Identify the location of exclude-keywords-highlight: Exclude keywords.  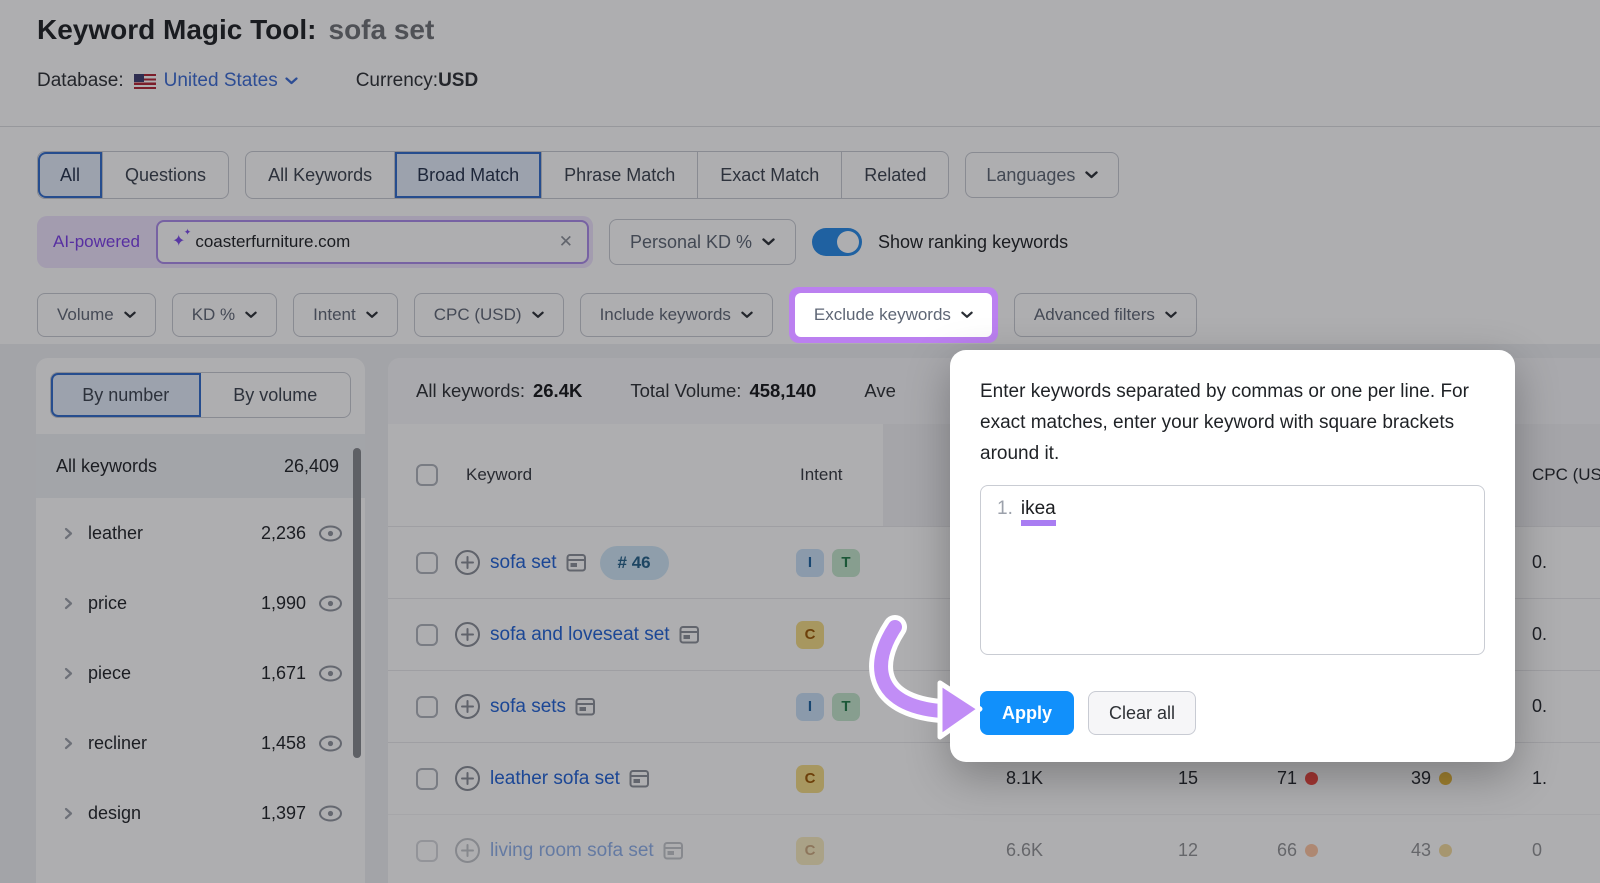
(893, 315).